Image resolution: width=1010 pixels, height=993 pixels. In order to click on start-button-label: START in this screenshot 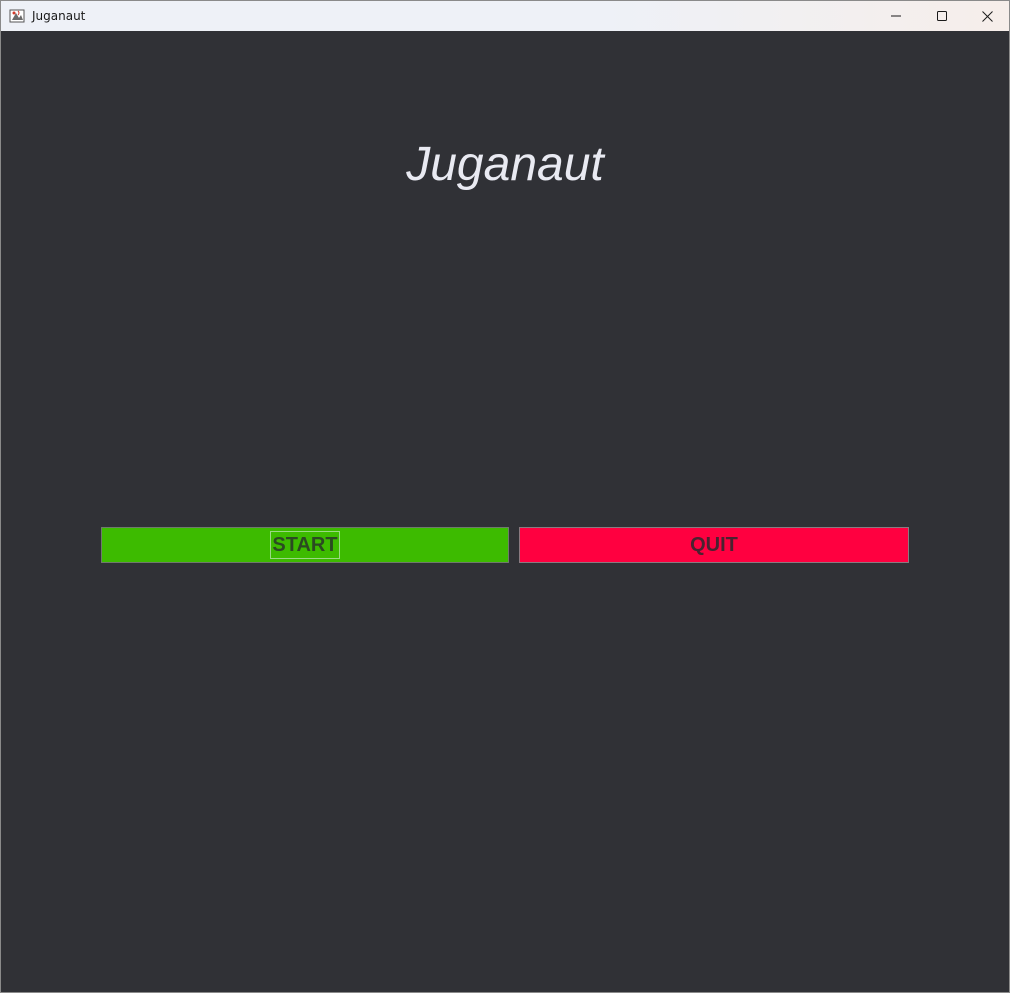, I will do `click(305, 545)`.